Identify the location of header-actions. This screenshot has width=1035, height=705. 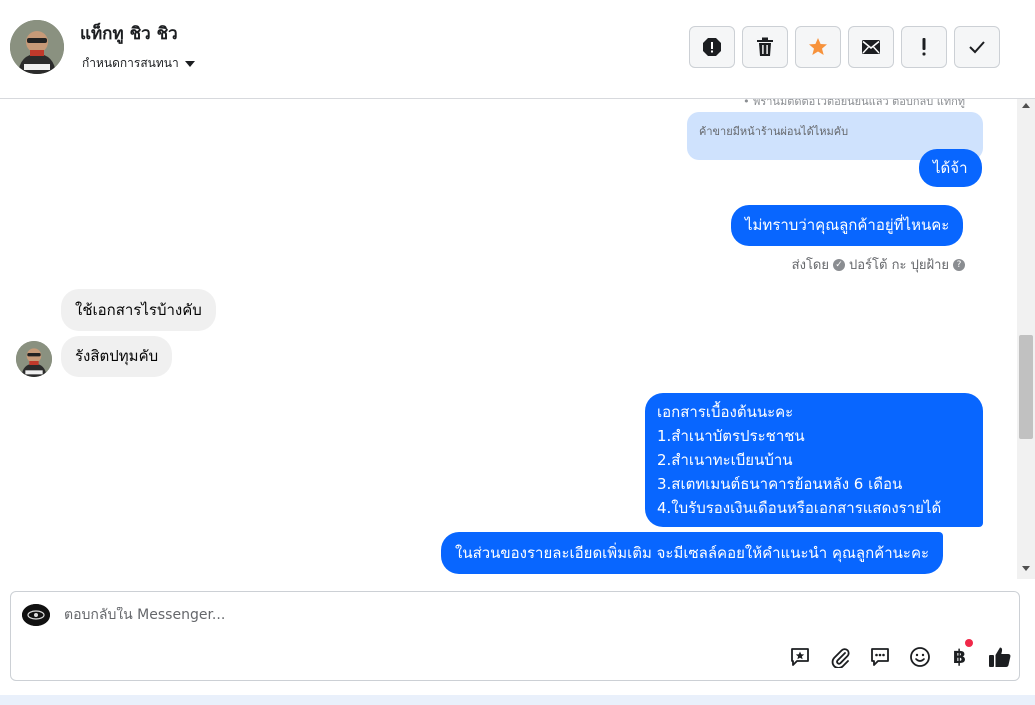
(844, 47).